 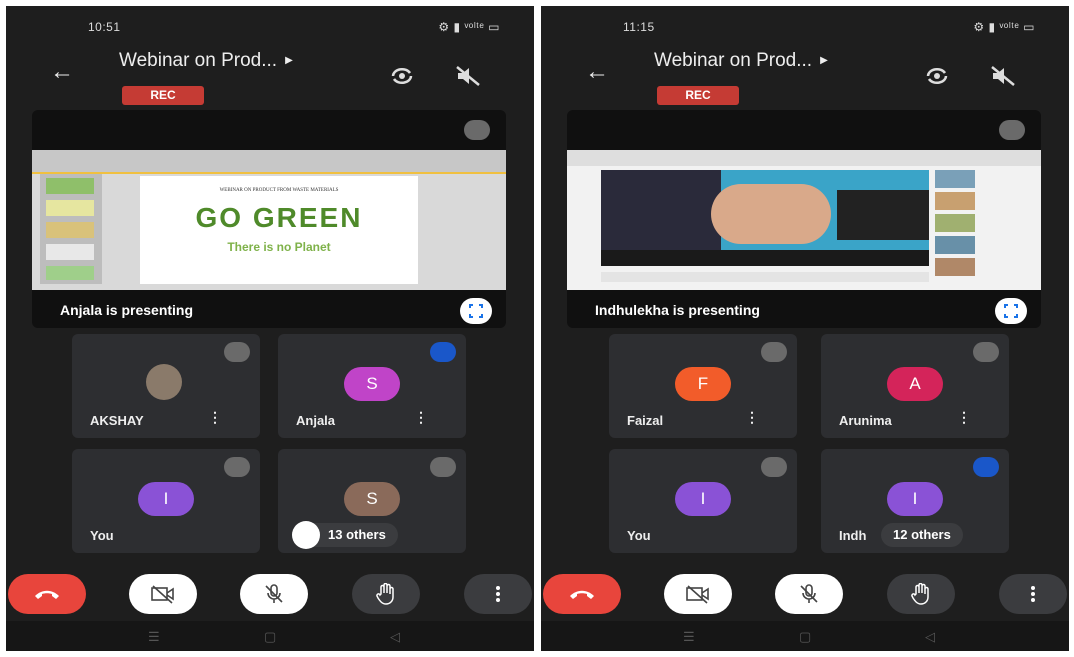 I want to click on participant-tile: F Faizal ⋮, so click(x=703, y=386).